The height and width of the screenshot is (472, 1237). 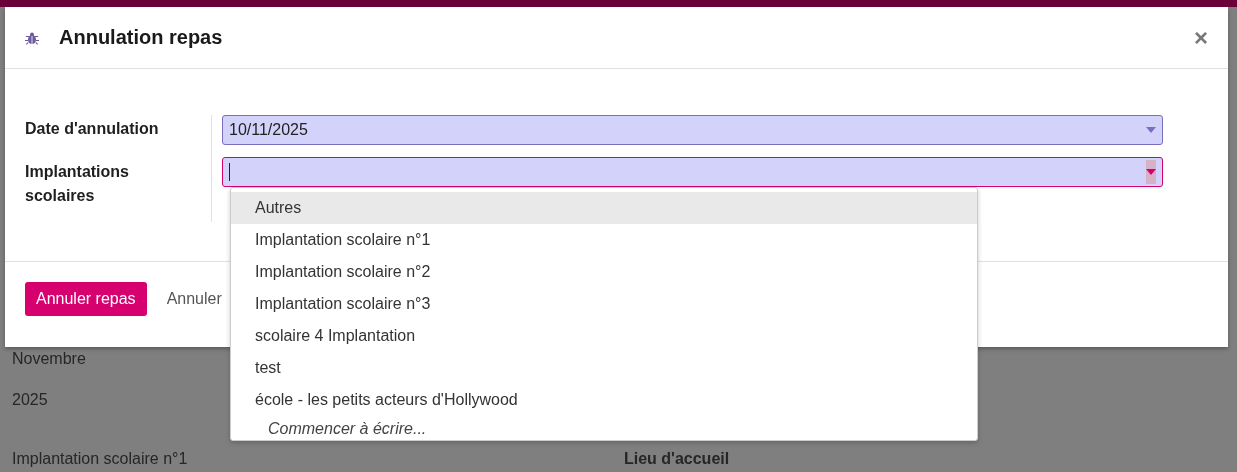 I want to click on field-label: Implantations scolaires, so click(x=77, y=184).